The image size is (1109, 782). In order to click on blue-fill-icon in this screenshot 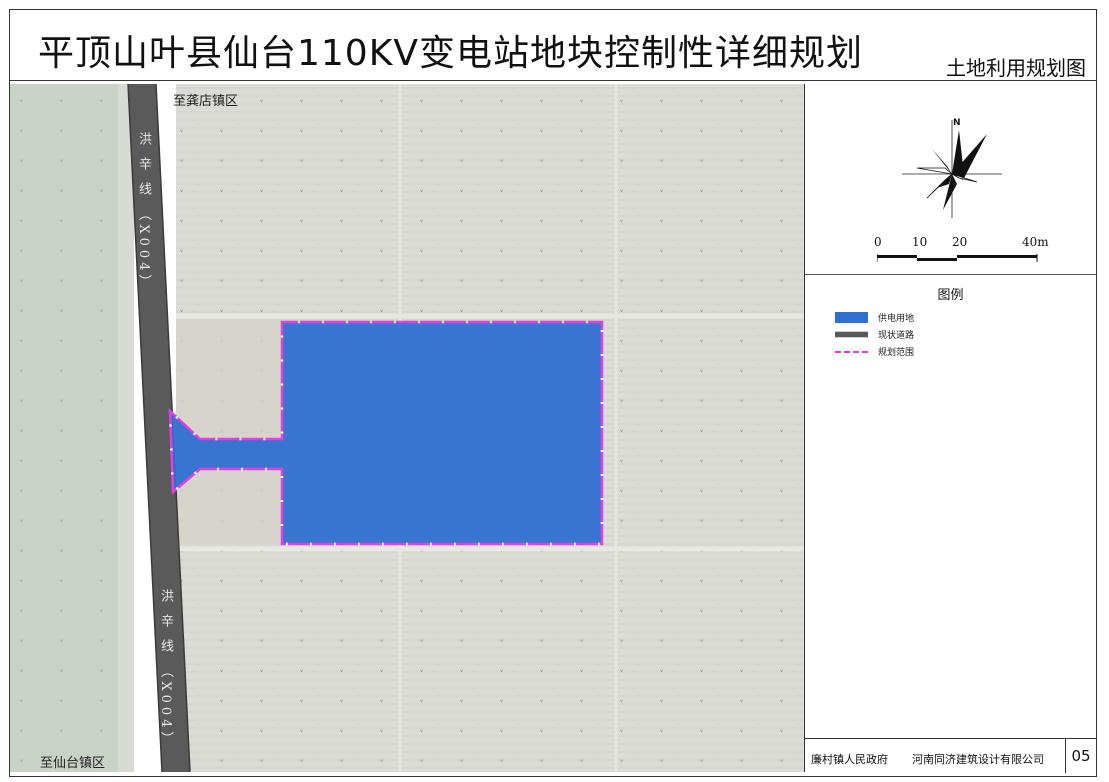, I will do `click(851, 317)`.